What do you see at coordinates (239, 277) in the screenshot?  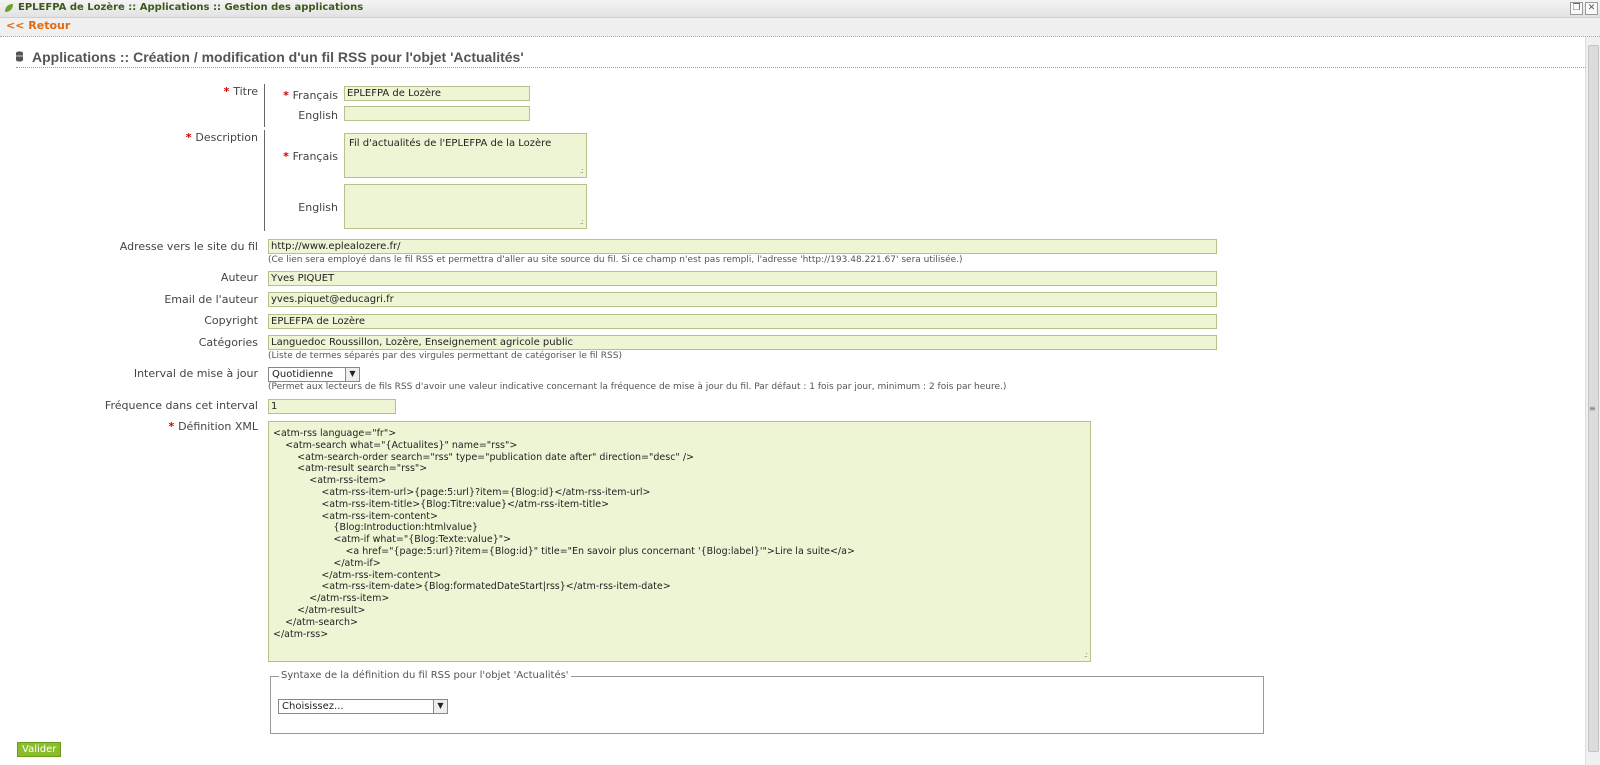 I see `auteur-label: Auteur` at bounding box center [239, 277].